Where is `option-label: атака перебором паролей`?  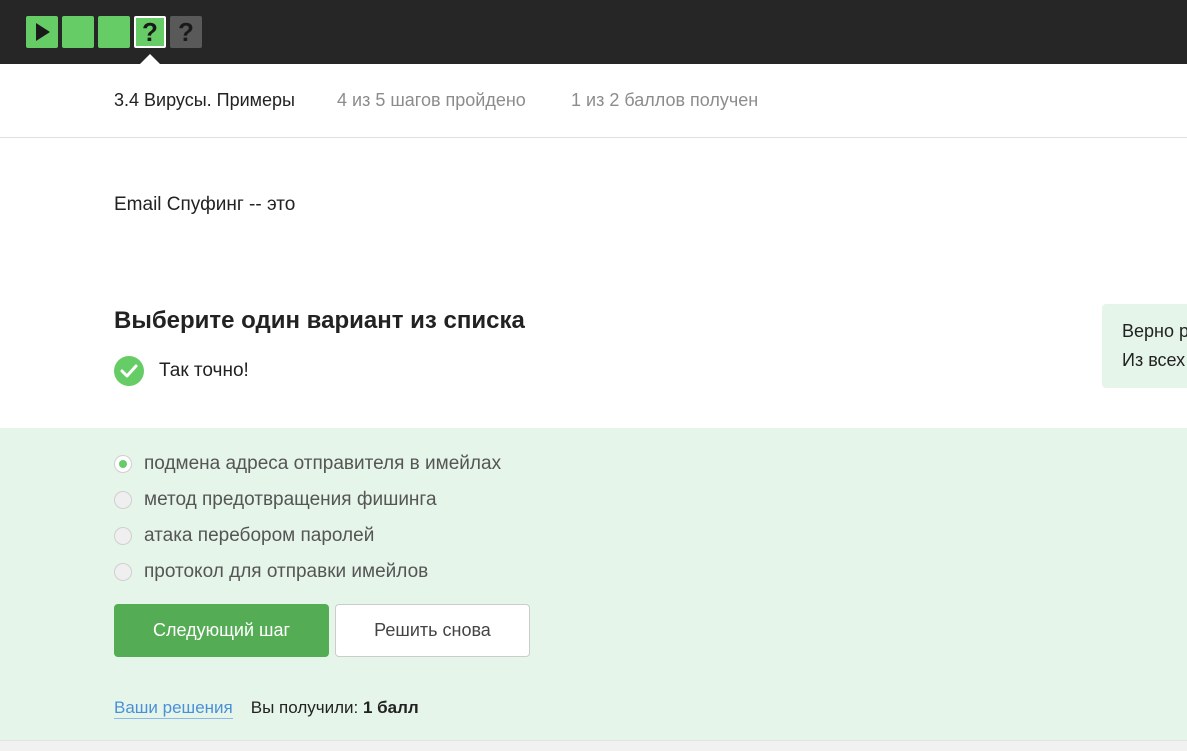
option-label: атака перебором паролей is located at coordinates (259, 535).